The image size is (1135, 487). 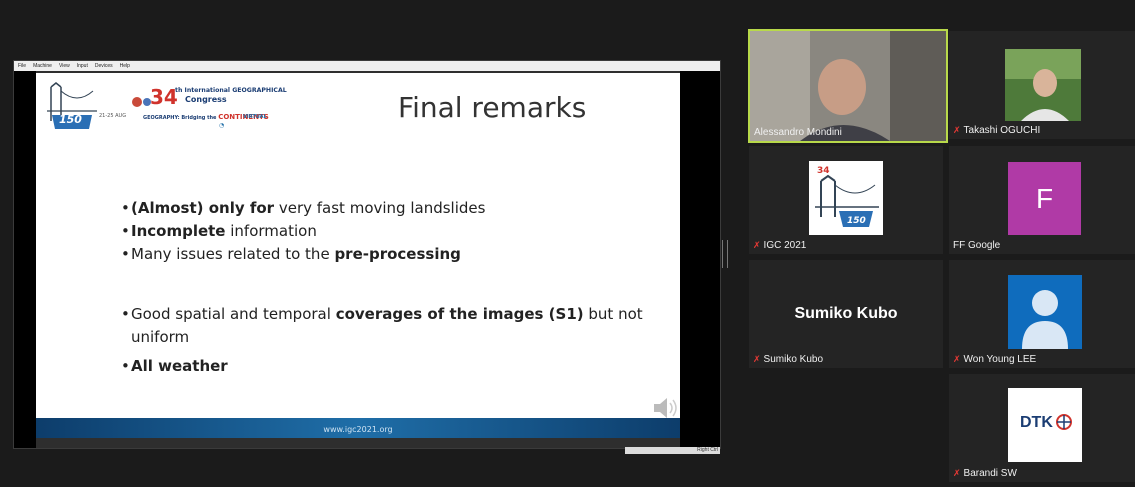 What do you see at coordinates (977, 245) in the screenshot?
I see `participant-name: FF Google` at bounding box center [977, 245].